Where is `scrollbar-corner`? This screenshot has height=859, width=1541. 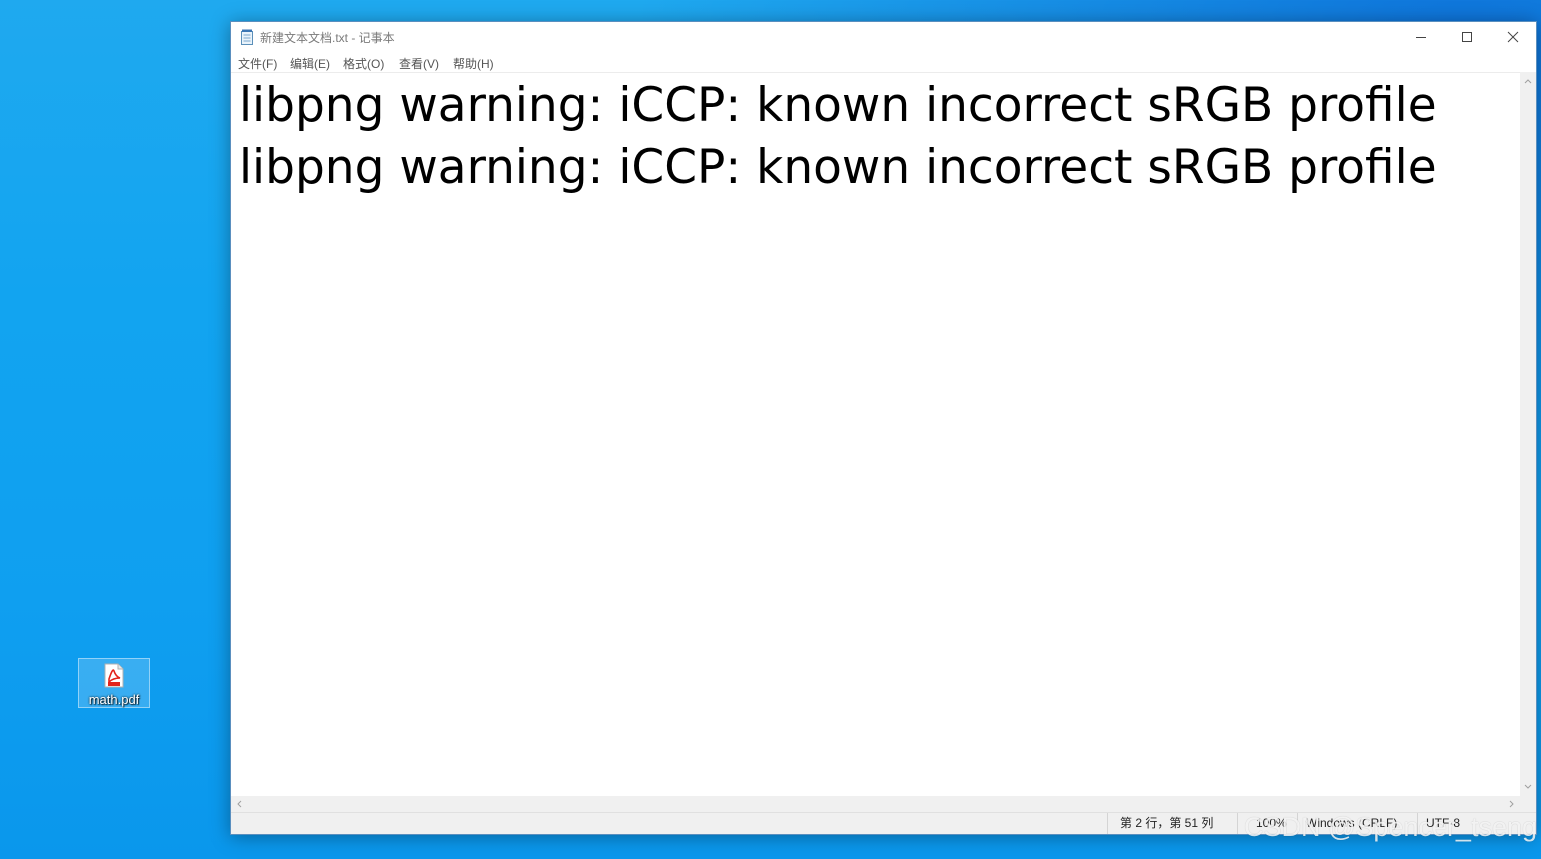
scrollbar-corner is located at coordinates (1528, 804).